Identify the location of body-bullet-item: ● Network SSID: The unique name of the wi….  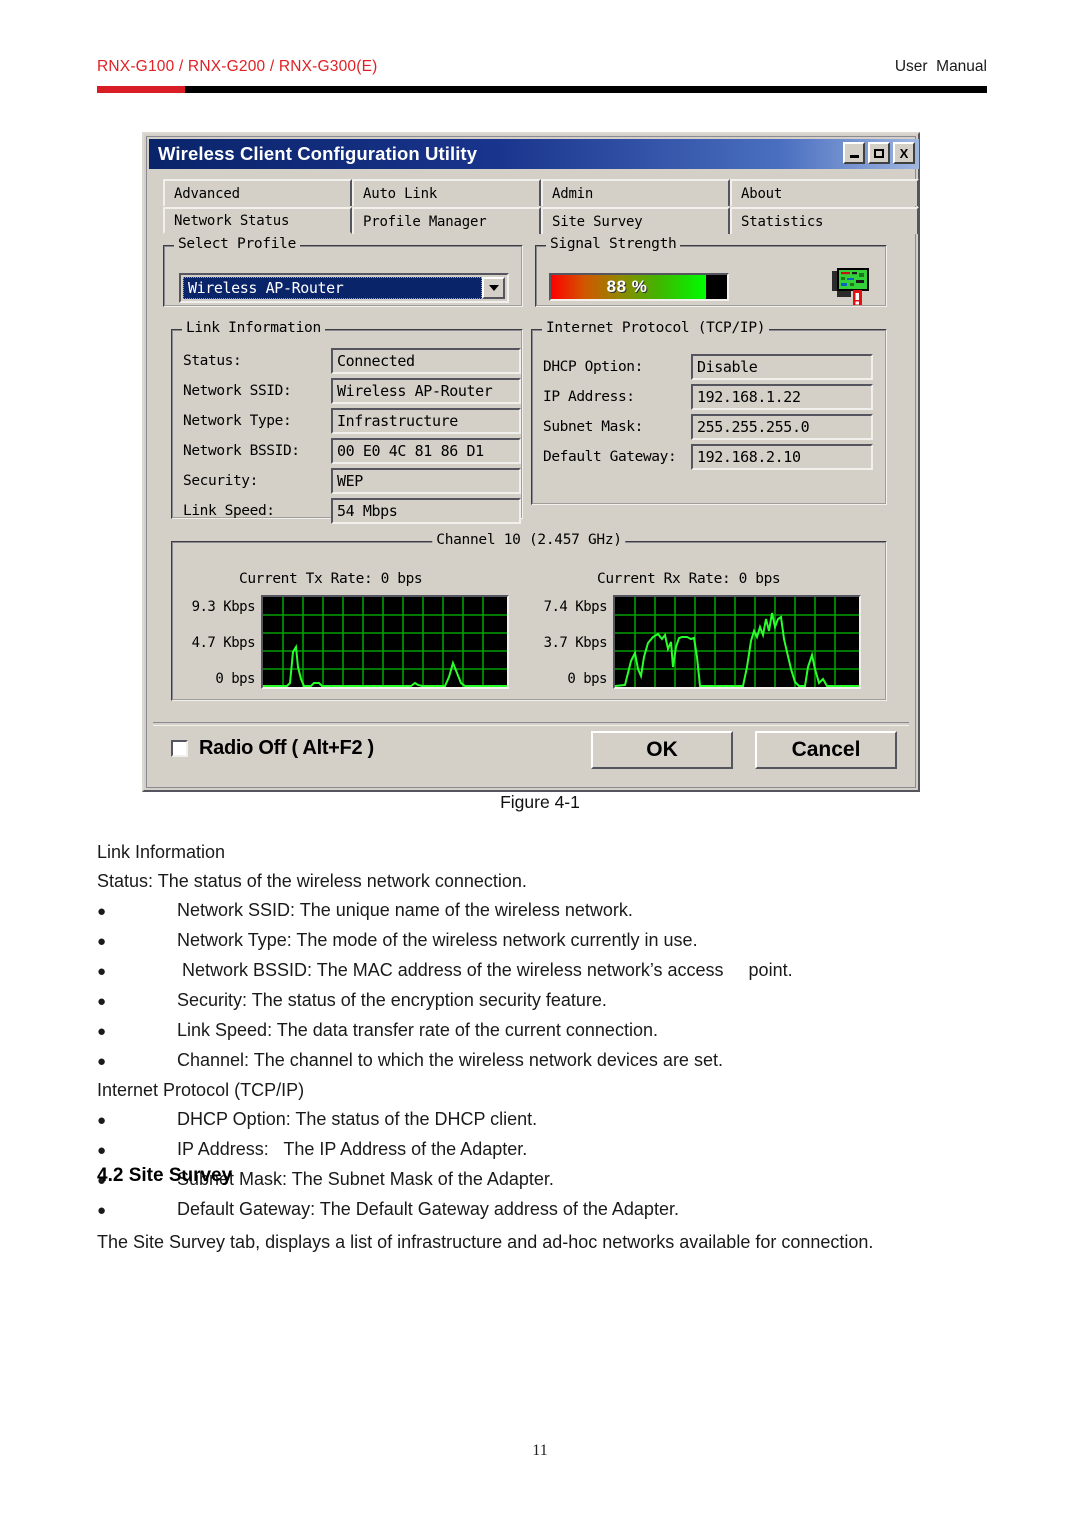
(542, 911).